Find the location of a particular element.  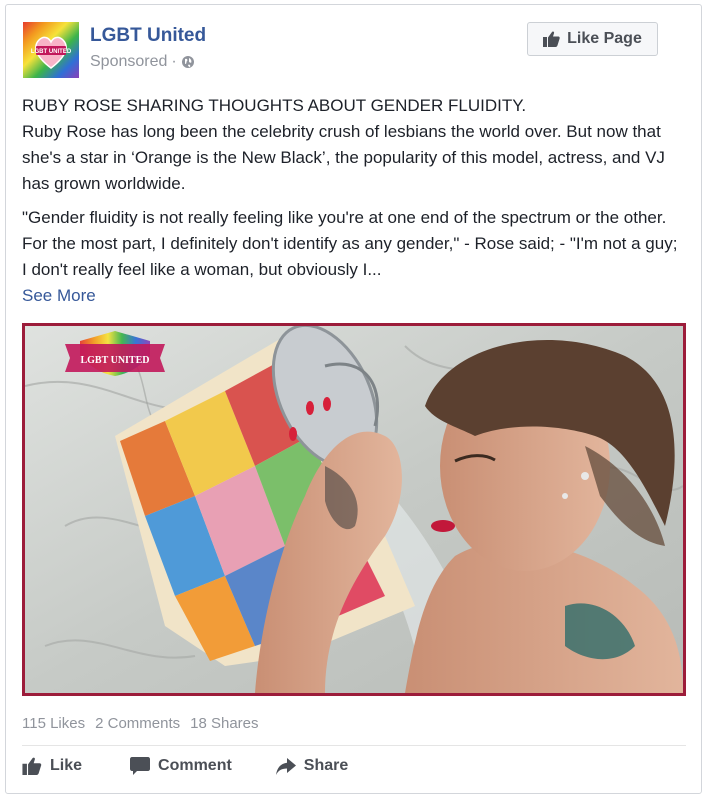

page-avatar: LGBT UNITED is located at coordinates (51, 50).